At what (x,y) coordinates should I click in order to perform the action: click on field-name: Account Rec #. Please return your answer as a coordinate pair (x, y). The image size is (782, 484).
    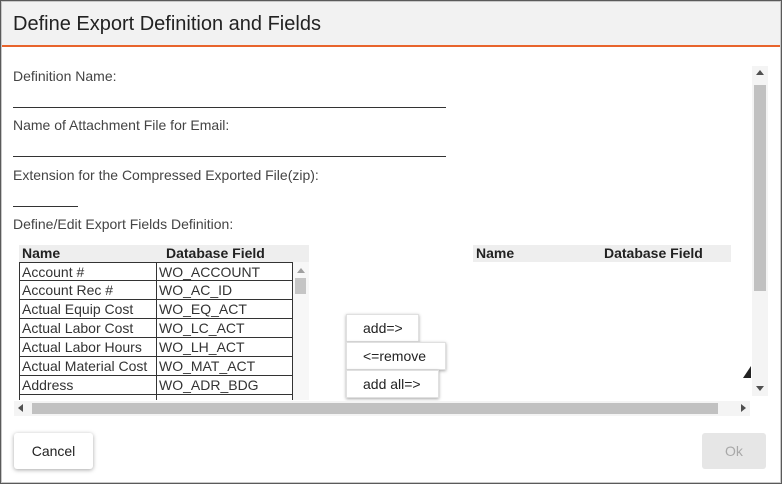
    Looking at the image, I should click on (68, 290).